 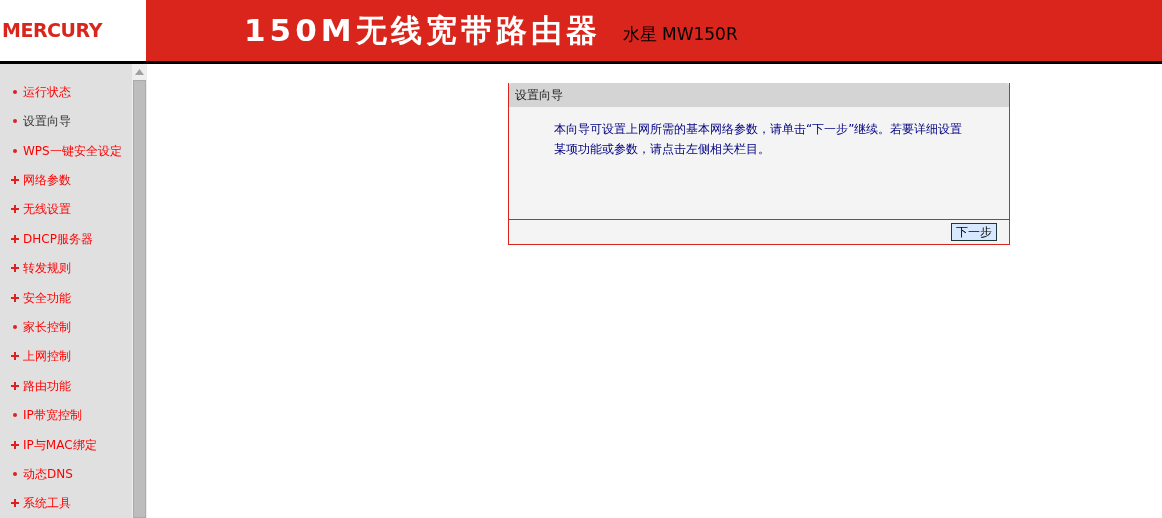 I want to click on menu-item: 动态DNS, so click(x=48, y=474).